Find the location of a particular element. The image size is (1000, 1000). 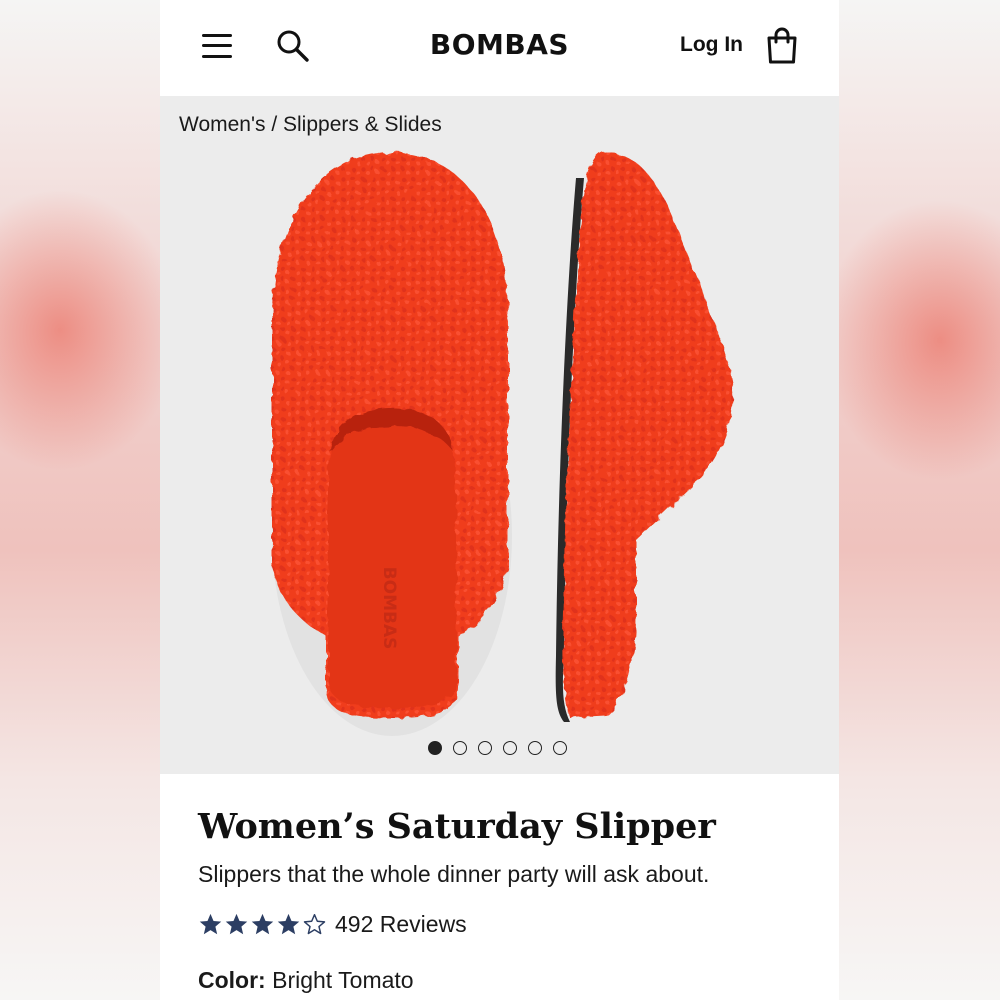

breadcrumb-item-slippers-slides: Slippers & Slides is located at coordinates (362, 124).